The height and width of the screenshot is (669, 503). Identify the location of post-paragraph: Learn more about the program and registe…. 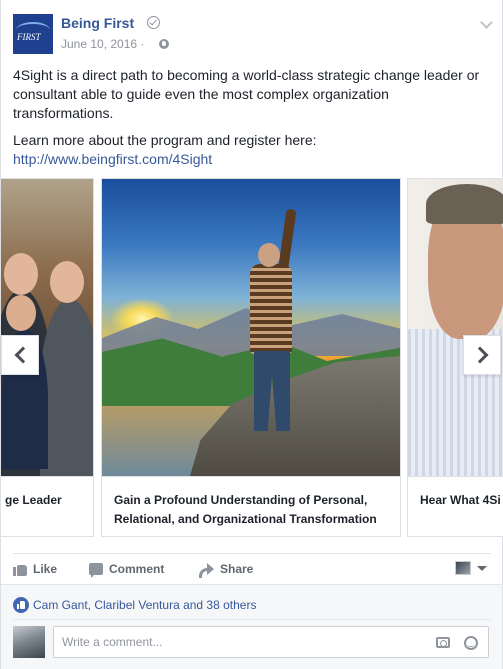
(253, 150).